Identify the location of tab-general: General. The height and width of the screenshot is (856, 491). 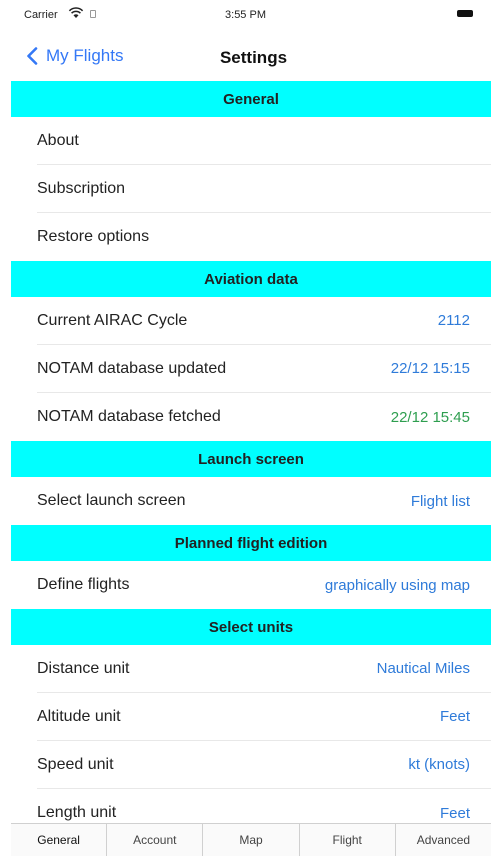
(59, 840).